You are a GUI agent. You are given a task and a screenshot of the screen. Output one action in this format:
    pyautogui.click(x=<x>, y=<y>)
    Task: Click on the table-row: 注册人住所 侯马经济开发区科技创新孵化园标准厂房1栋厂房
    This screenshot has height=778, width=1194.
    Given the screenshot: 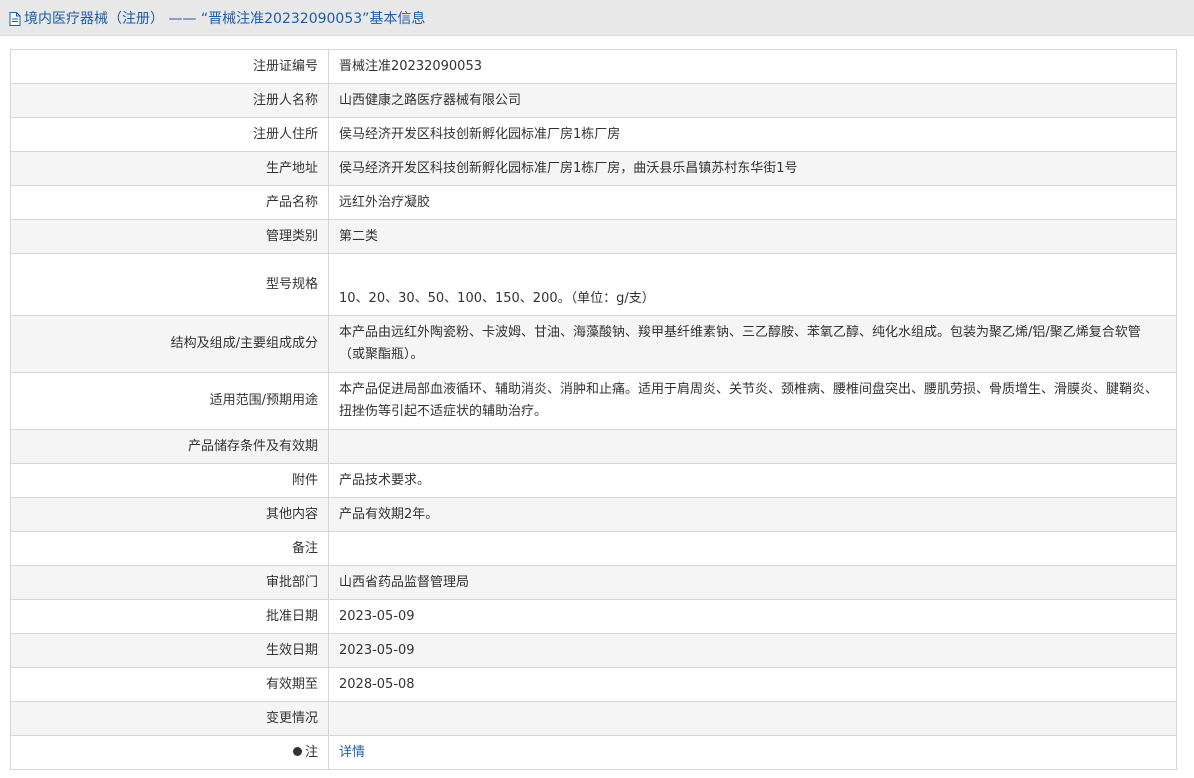 What is the action you would take?
    pyautogui.click(x=593, y=134)
    